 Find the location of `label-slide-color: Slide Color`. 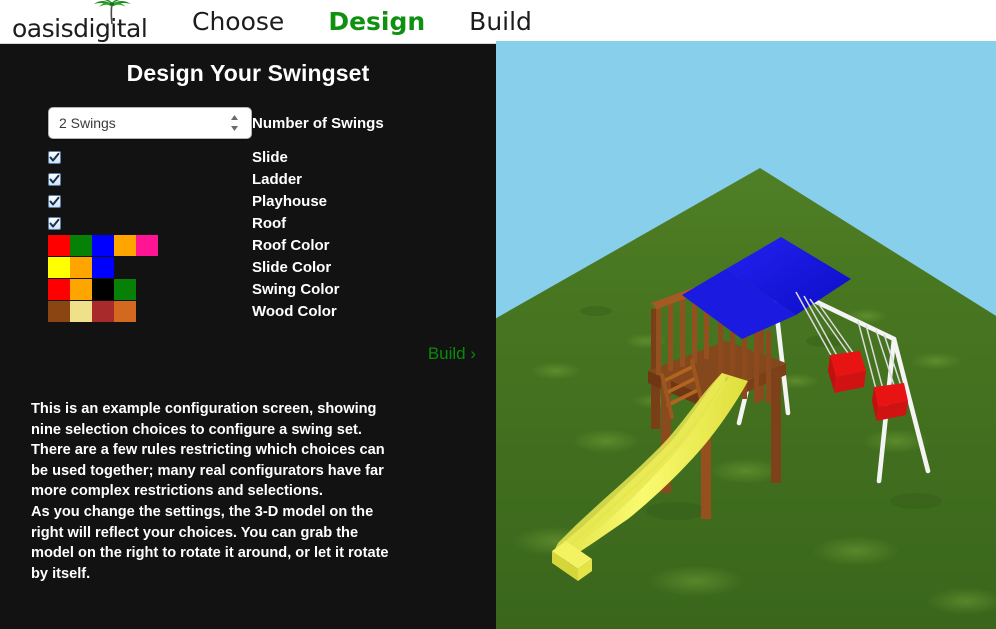

label-slide-color: Slide Color is located at coordinates (292, 267).